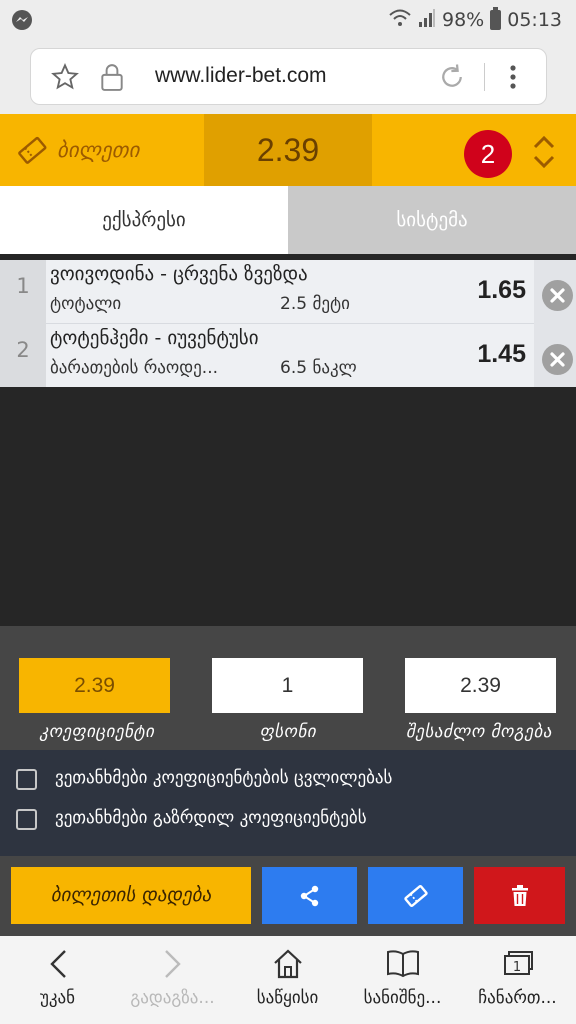 The width and height of the screenshot is (576, 1024). I want to click on bet-type-tabs: ექსპრესი სისტემა, so click(288, 220).